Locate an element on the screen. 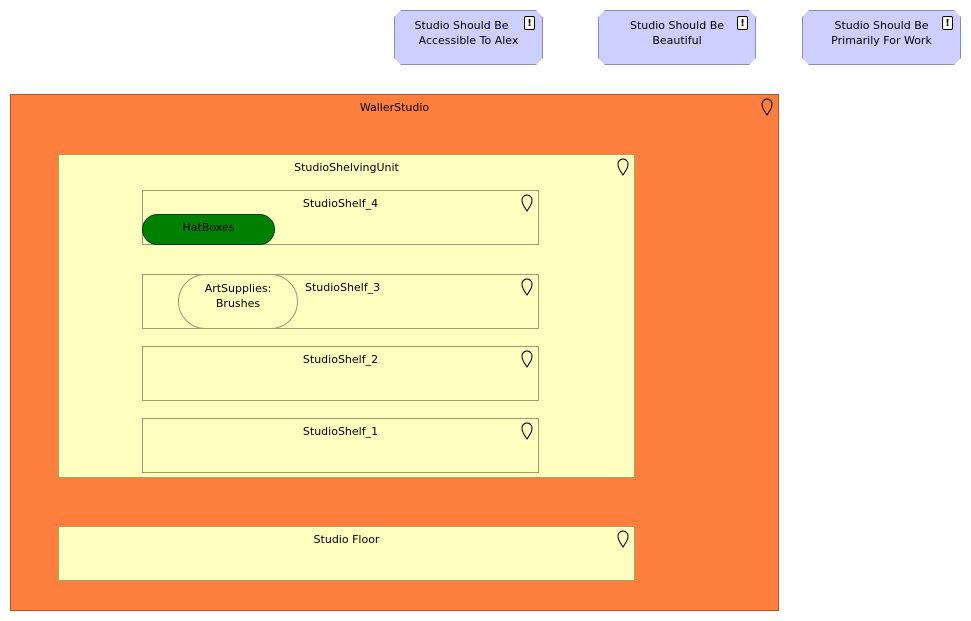 This screenshot has width=971, height=621. shelf-1: StudioShelf_1 is located at coordinates (340, 445).